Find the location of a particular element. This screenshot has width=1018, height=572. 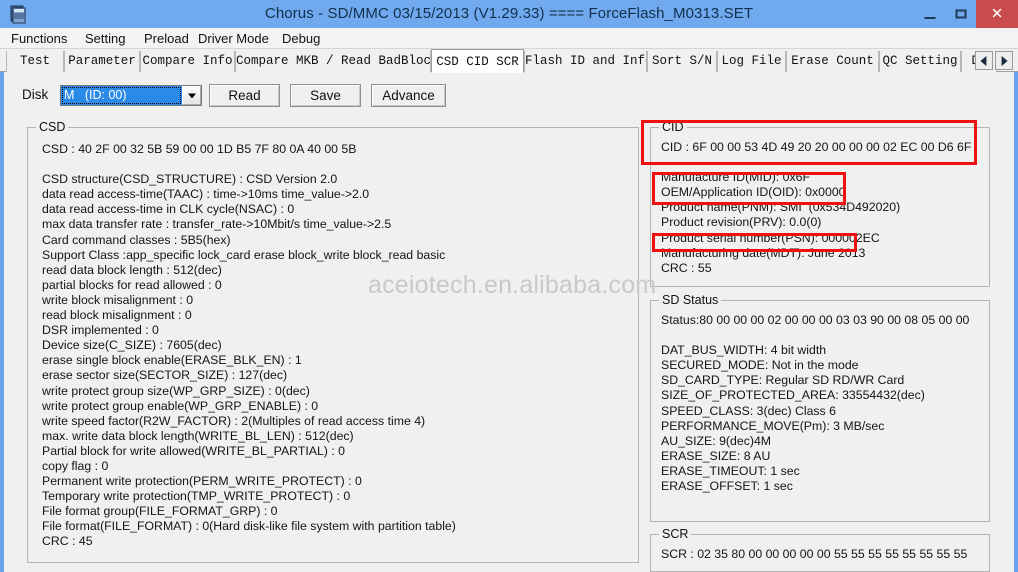

text-line: SPEED_CLASS: 3(dec) Class 6 is located at coordinates (748, 410).